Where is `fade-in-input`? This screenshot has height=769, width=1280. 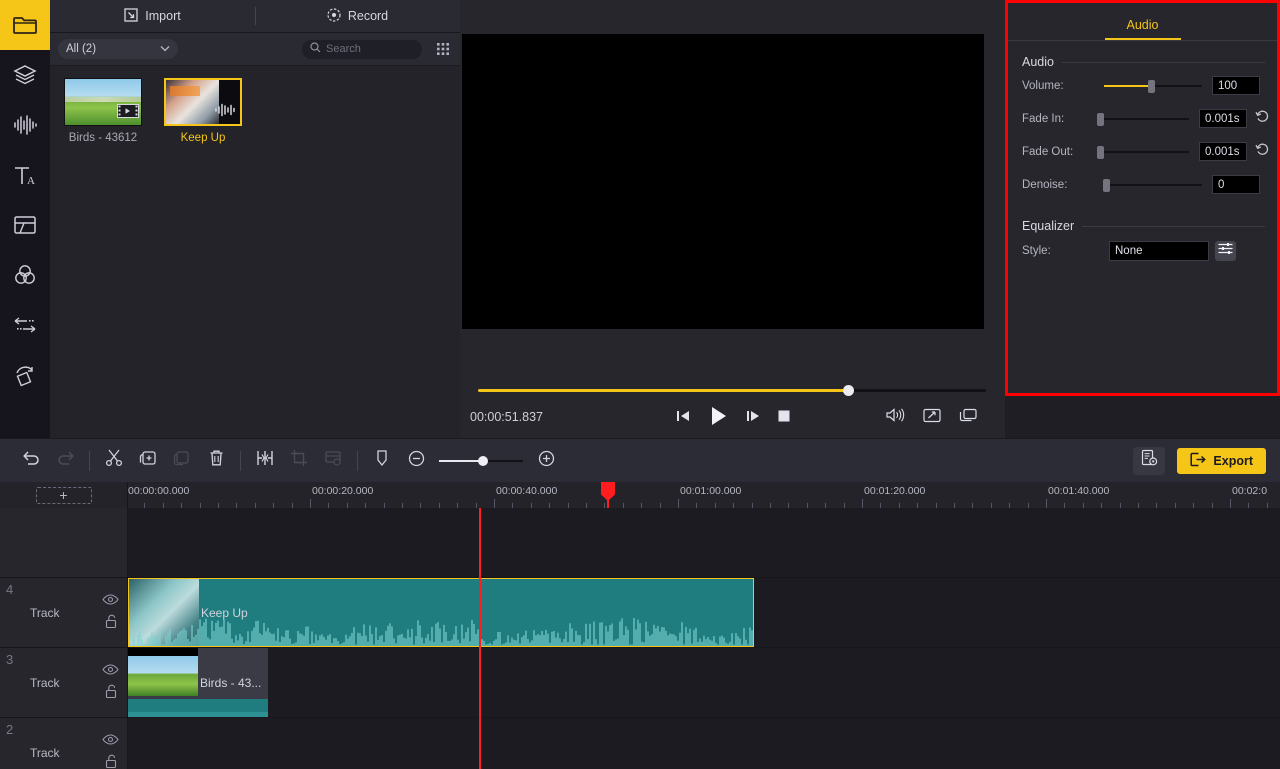 fade-in-input is located at coordinates (1223, 118).